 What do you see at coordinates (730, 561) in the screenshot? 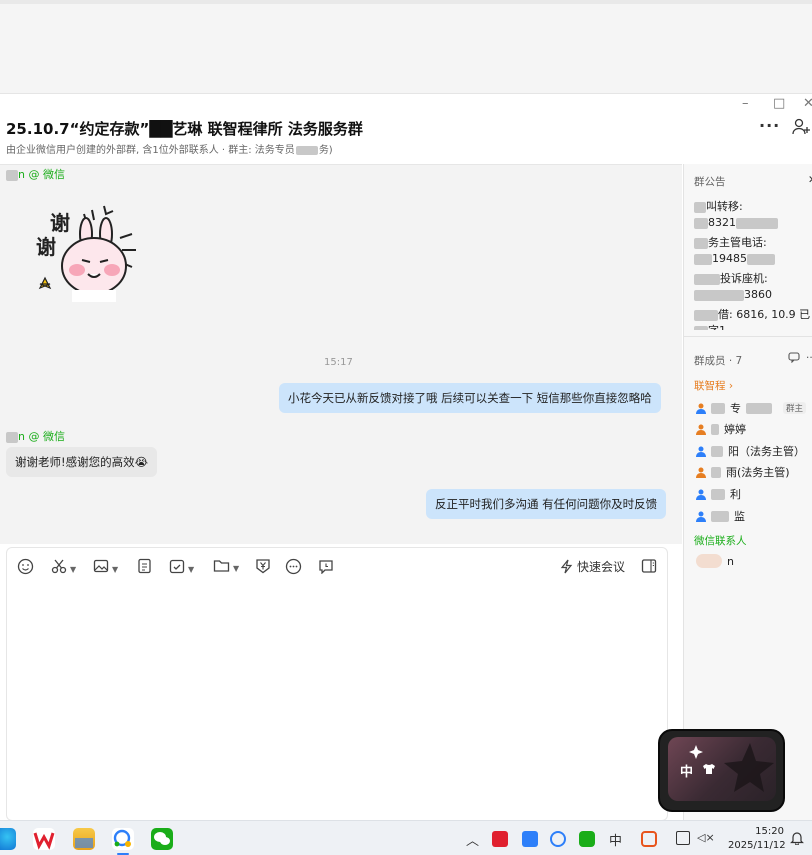
I see `contact-name: n` at bounding box center [730, 561].